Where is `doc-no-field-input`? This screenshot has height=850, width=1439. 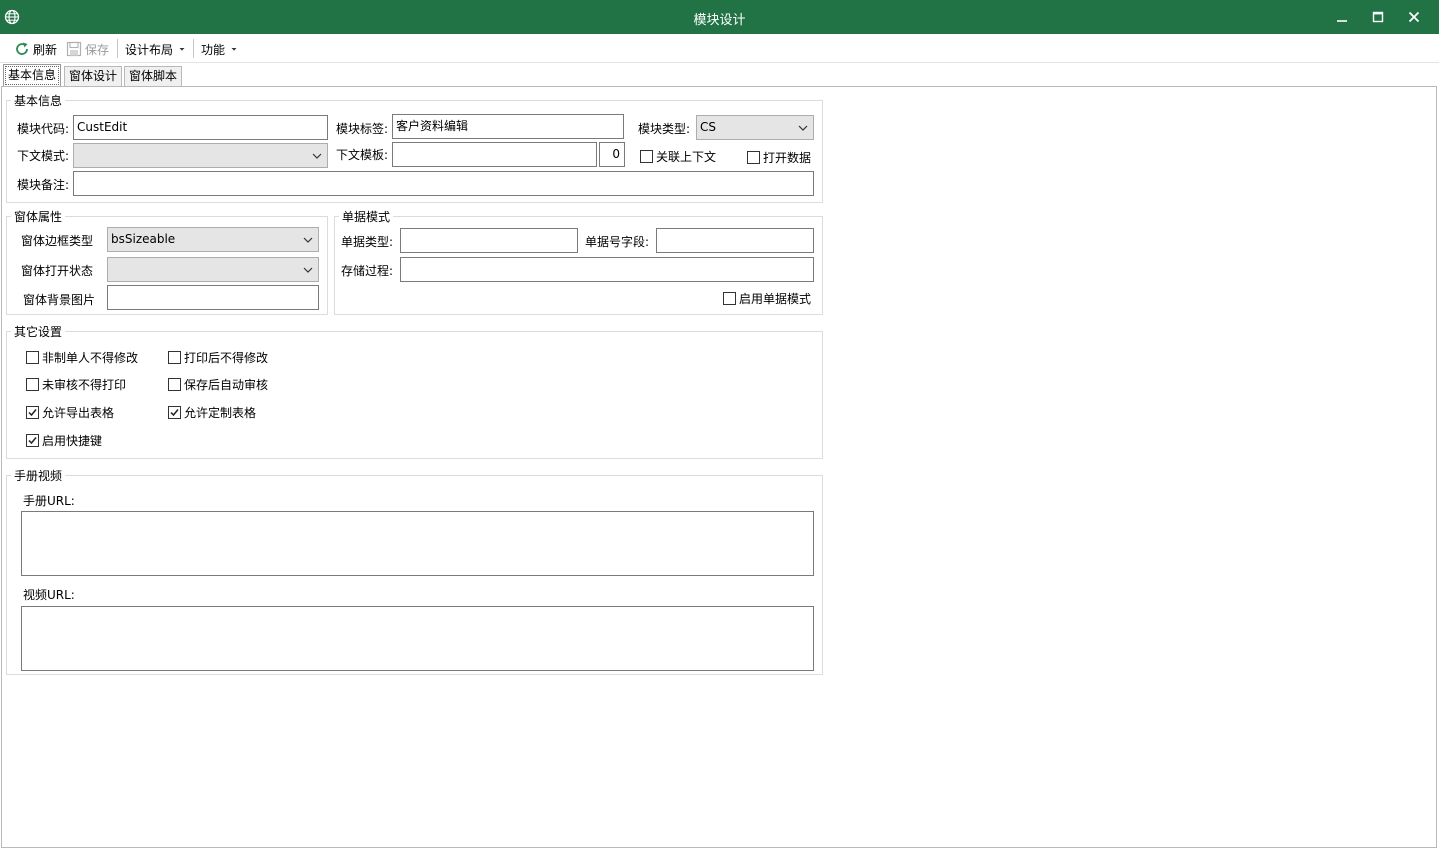
doc-no-field-input is located at coordinates (735, 240).